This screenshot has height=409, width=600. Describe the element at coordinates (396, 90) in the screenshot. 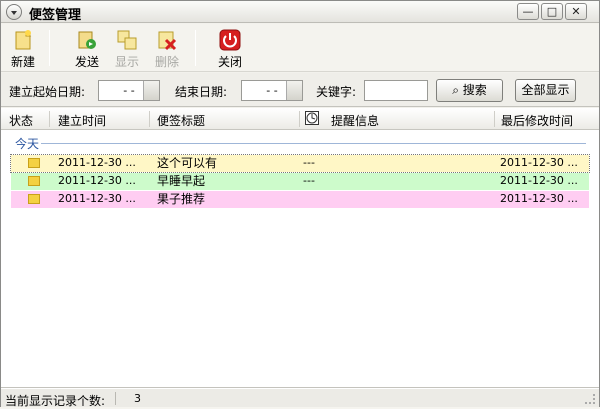

I see `keyword-input` at that location.